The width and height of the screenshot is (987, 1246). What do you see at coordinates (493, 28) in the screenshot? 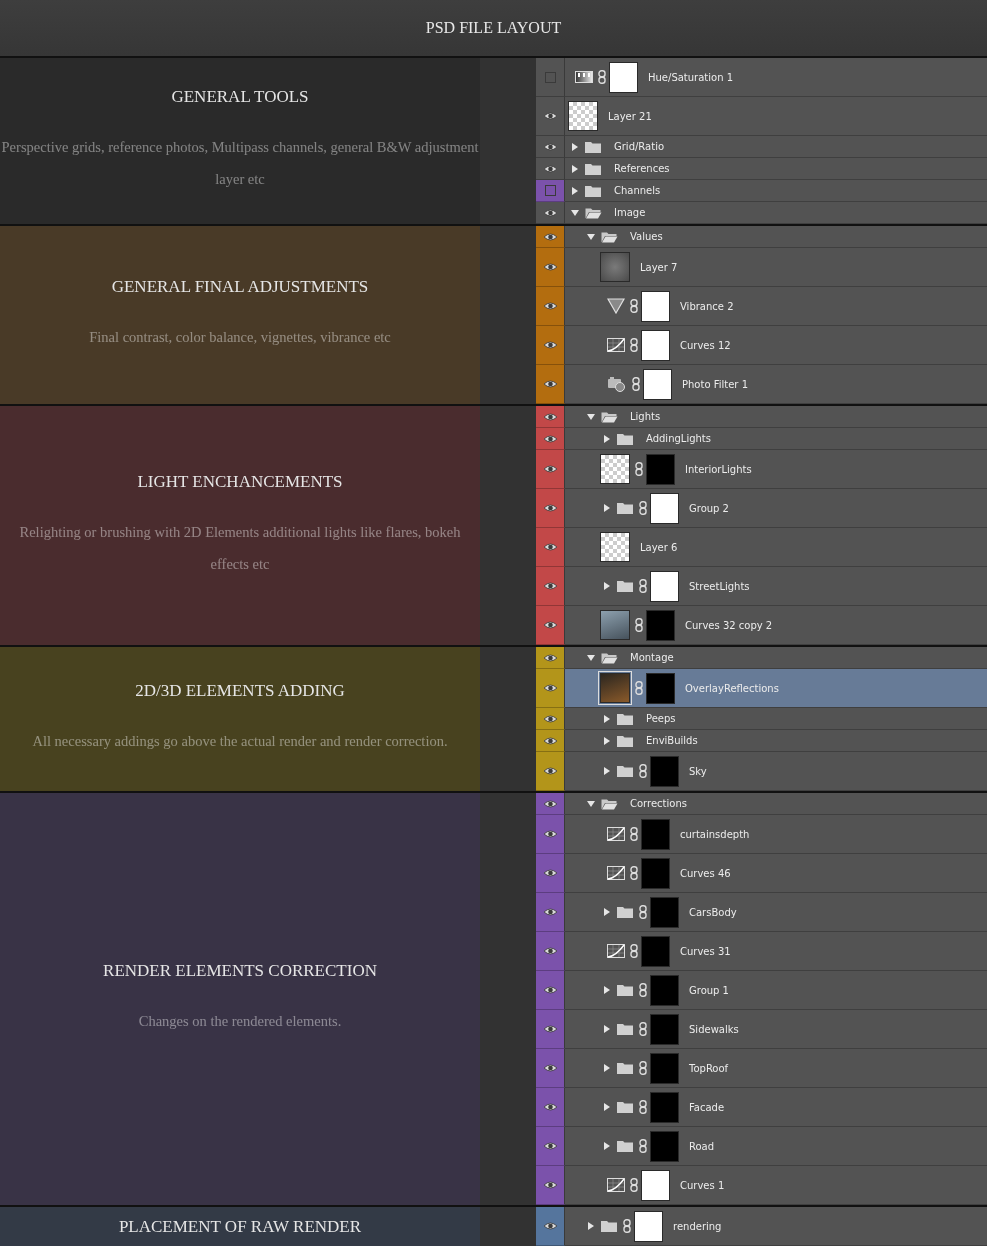
I see `page-title: PSD FILE LAYOUT` at bounding box center [493, 28].